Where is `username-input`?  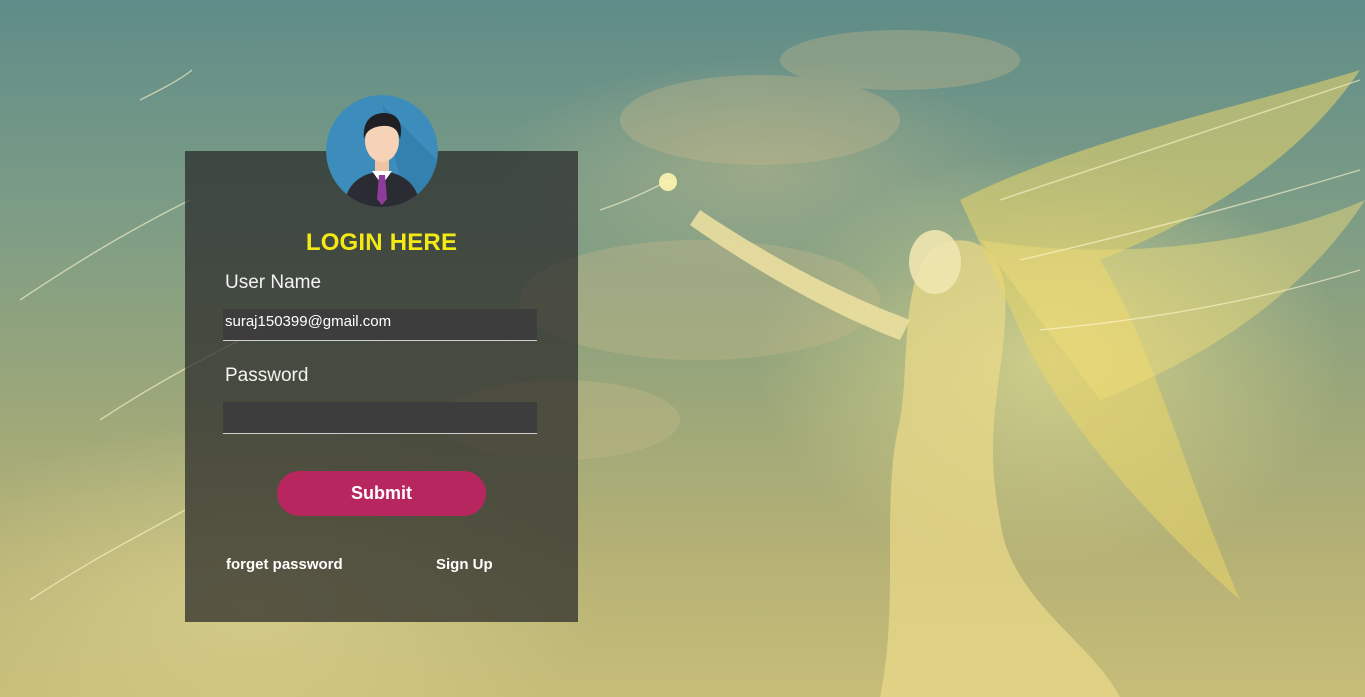
username-input is located at coordinates (380, 325).